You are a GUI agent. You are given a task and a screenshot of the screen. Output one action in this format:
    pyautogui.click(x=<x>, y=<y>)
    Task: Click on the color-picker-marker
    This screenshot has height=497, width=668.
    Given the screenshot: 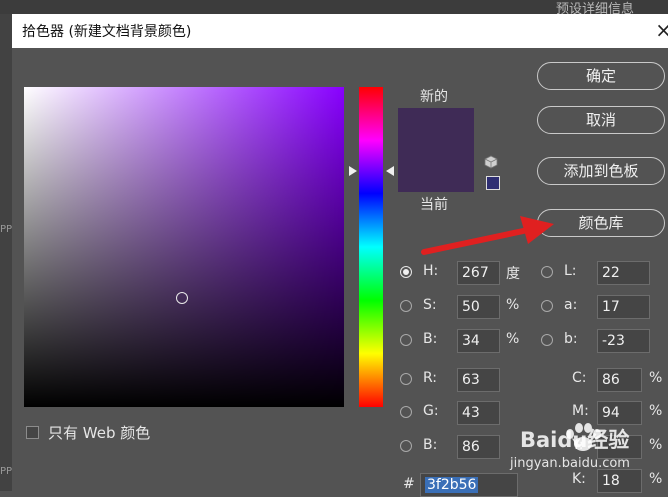 What is the action you would take?
    pyautogui.click(x=182, y=298)
    